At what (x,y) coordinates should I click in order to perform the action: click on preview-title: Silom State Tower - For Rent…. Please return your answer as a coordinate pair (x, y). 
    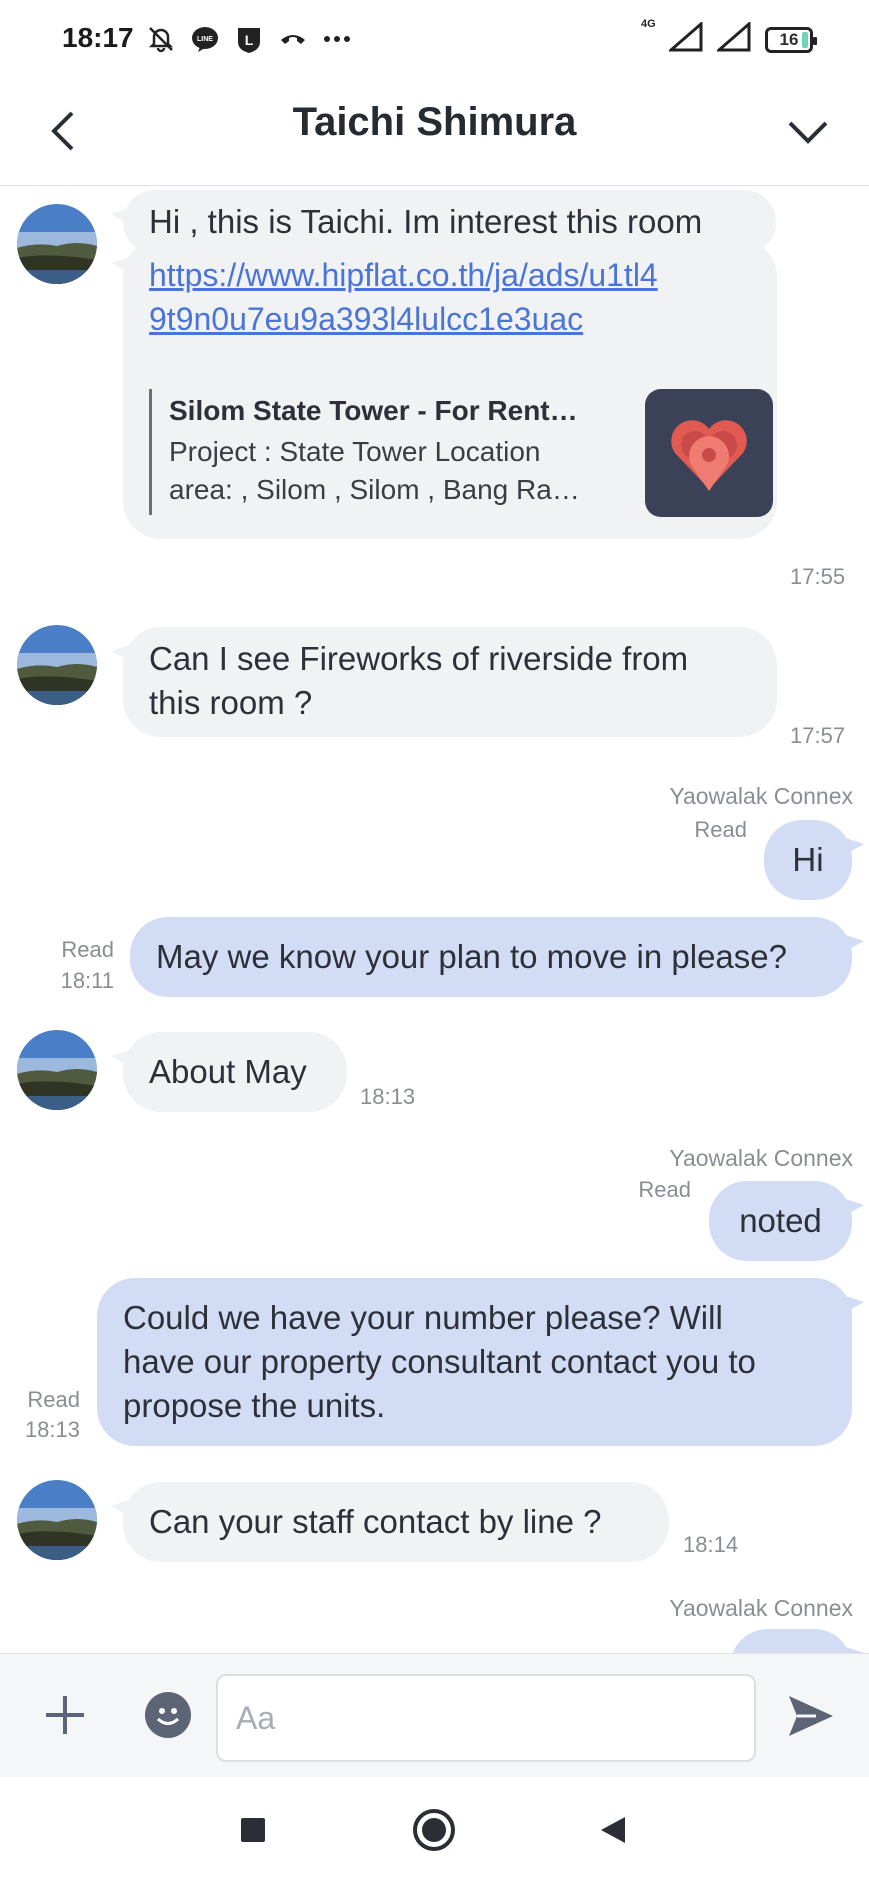
    Looking at the image, I should click on (373, 410).